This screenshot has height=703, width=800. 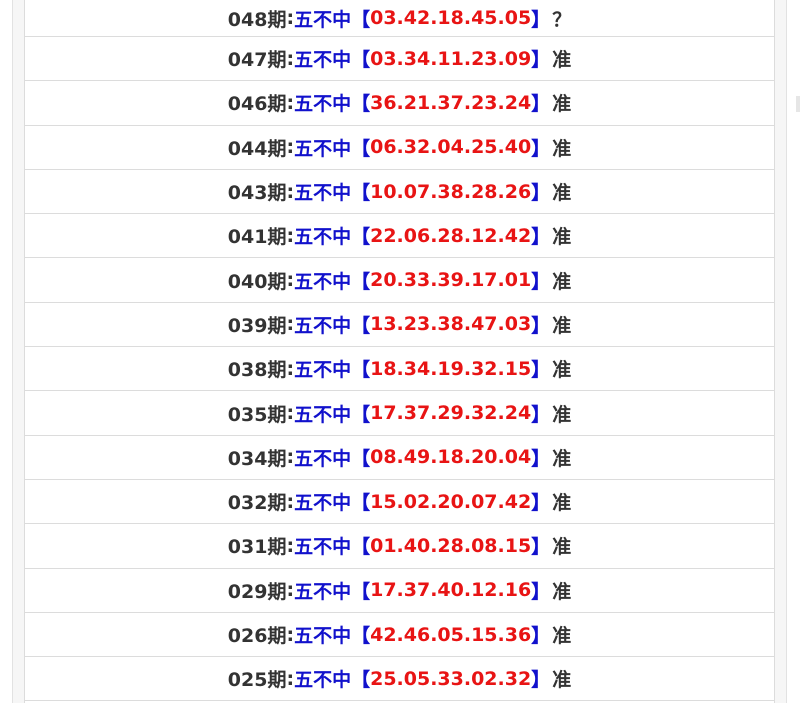 What do you see at coordinates (451, 235) in the screenshot?
I see `prediction-numbers: 22.06.28.12.42` at bounding box center [451, 235].